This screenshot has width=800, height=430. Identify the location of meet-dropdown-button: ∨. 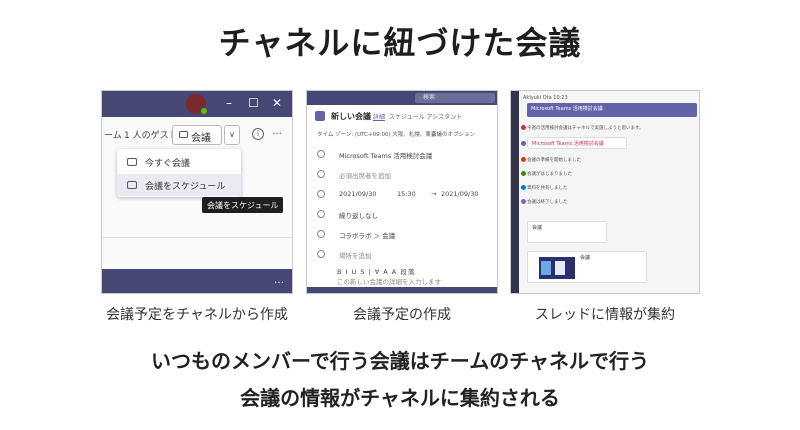
(232, 135).